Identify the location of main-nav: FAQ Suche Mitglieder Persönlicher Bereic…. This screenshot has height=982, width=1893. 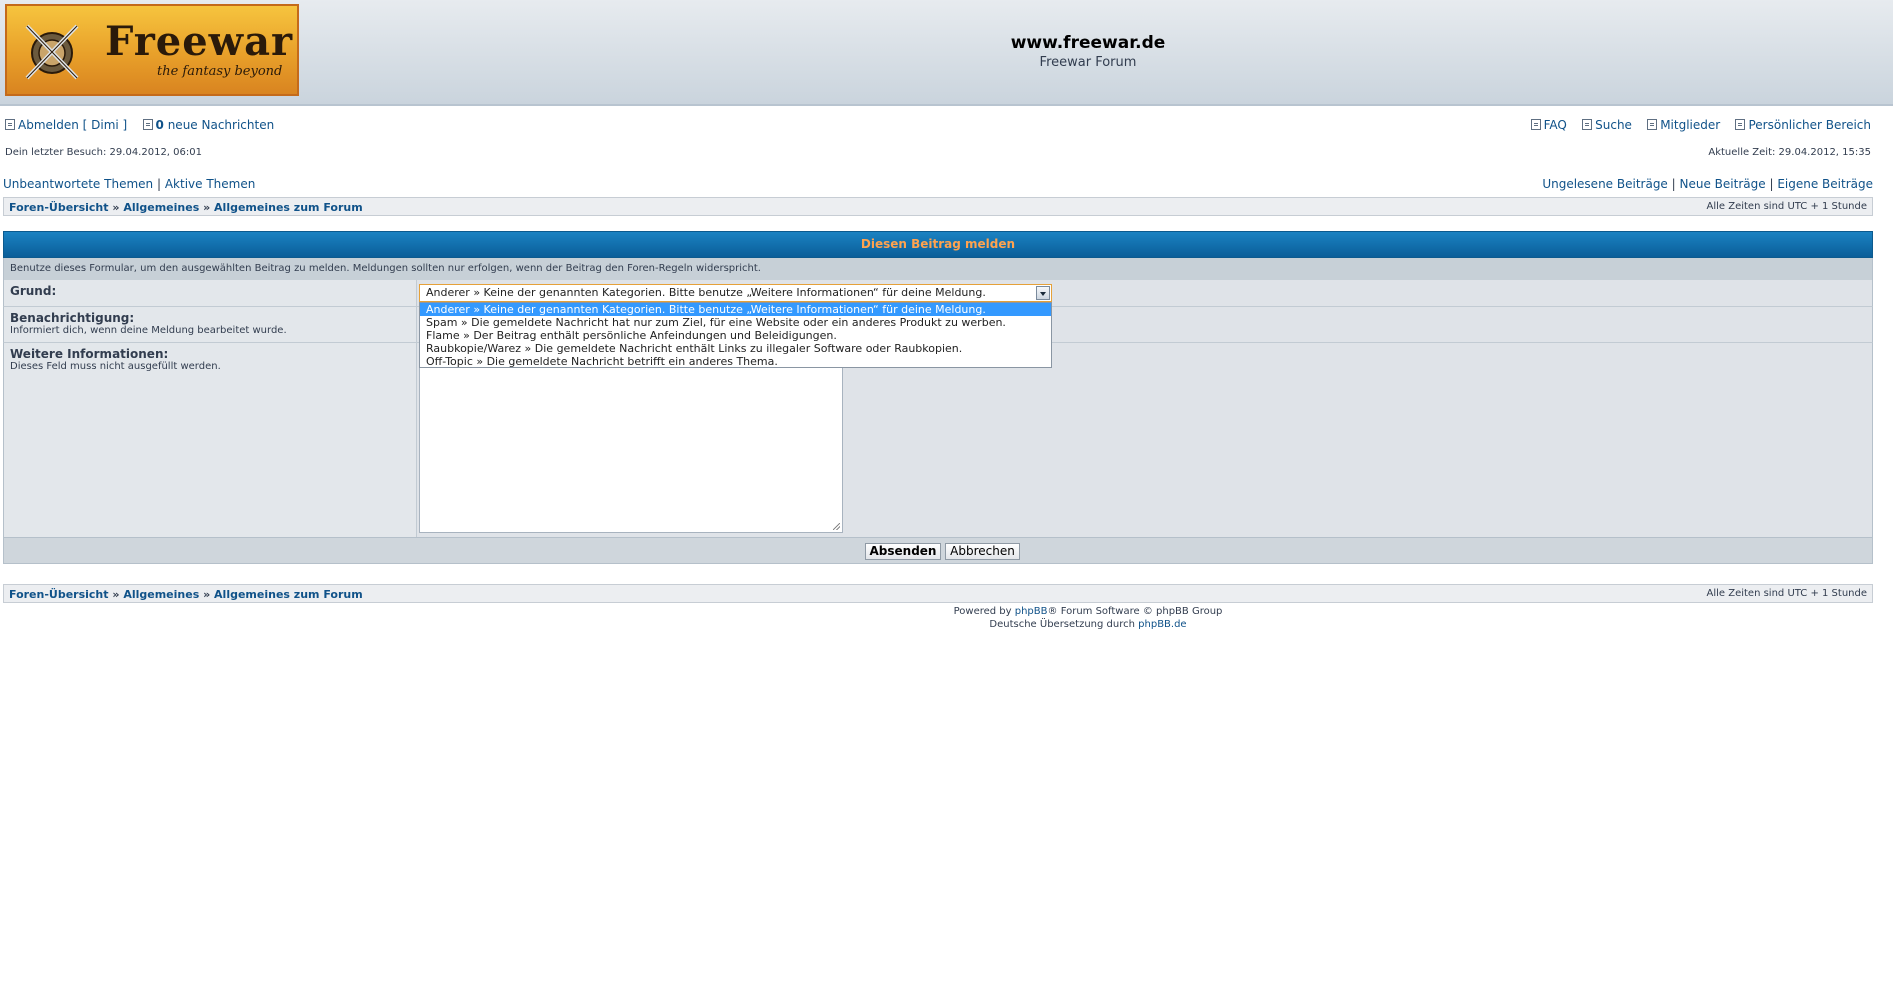
(1700, 125).